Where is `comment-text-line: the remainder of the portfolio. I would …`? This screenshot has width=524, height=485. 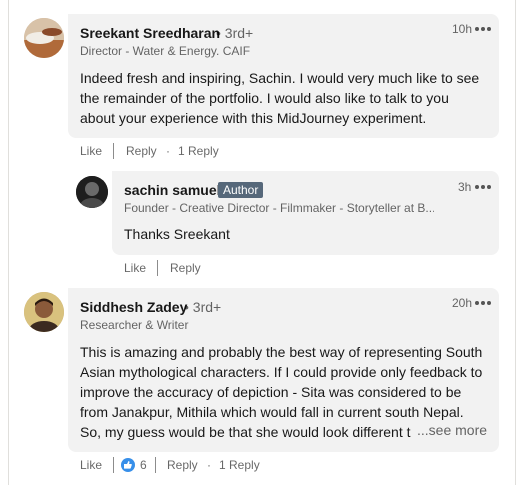 comment-text-line: the remainder of the portfolio. I would … is located at coordinates (264, 98).